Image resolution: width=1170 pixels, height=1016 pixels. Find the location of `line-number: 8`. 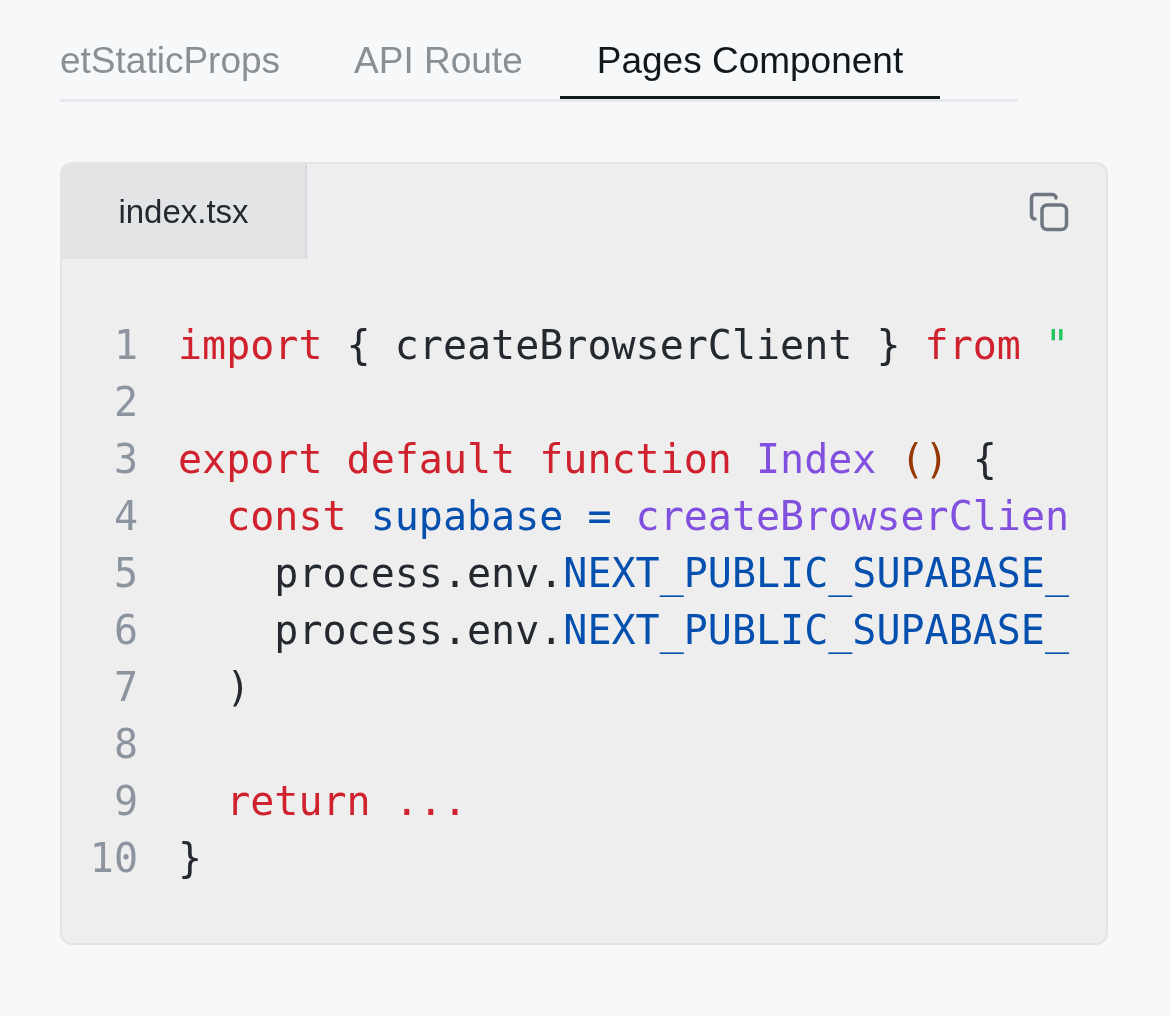

line-number: 8 is located at coordinates (125, 743).